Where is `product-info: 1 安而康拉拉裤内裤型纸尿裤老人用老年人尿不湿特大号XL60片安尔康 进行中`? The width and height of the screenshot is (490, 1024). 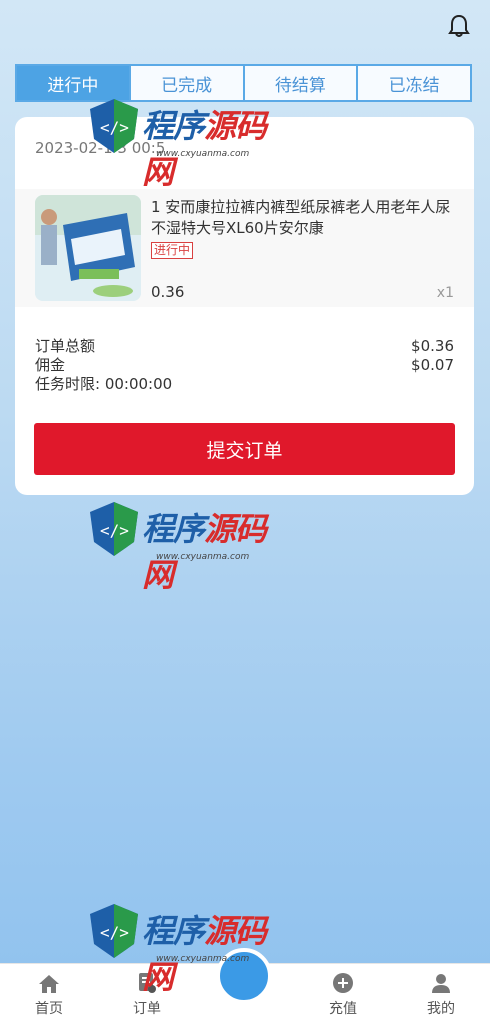
product-info: 1 安而康拉拉裤内裤型纸尿裤老人用老年人尿不湿特大号XL60片安尔康 进行中 is located at coordinates (303, 228).